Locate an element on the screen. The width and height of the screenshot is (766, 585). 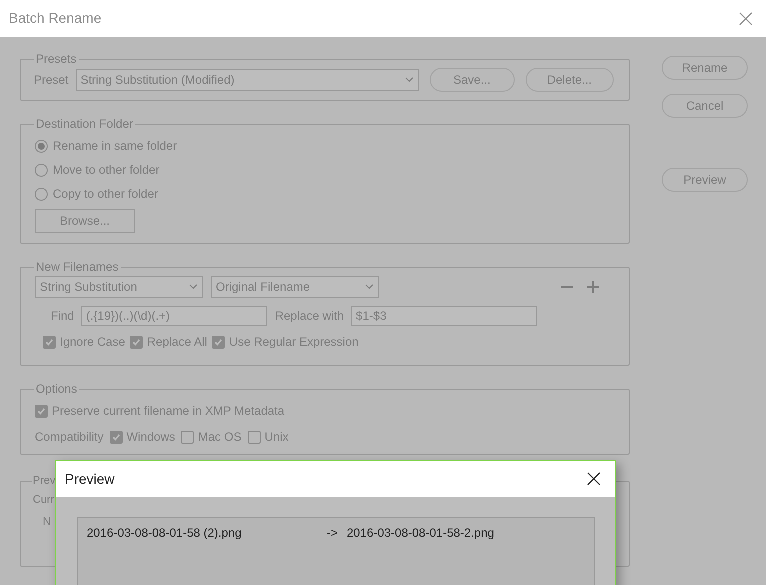
dropdown: Original Filename is located at coordinates (295, 287).